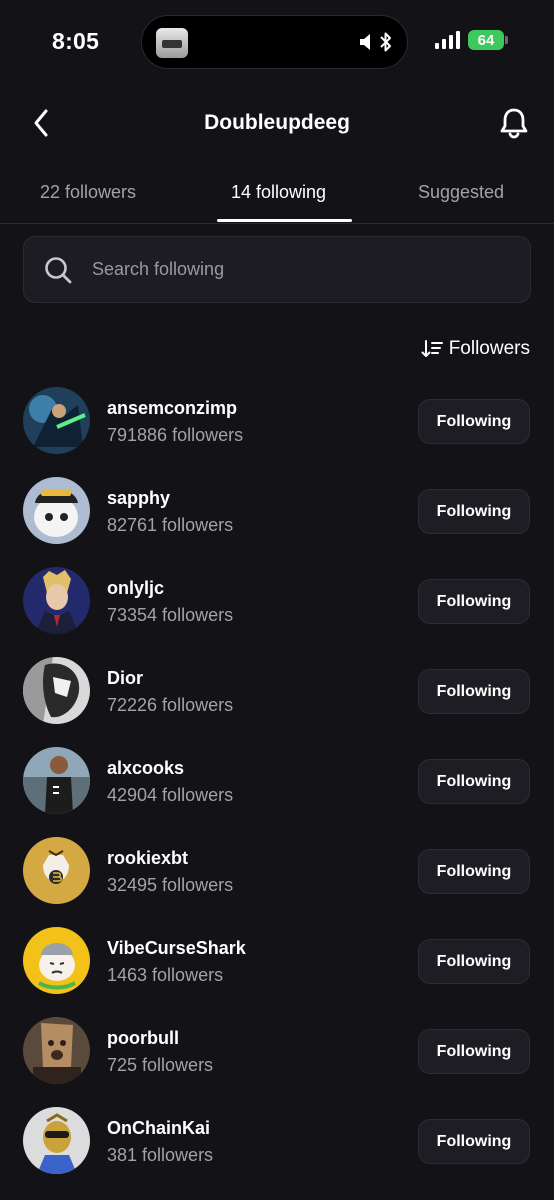  I want to click on list-item: ansemconzimp 791886 followers Following, so click(277, 421).